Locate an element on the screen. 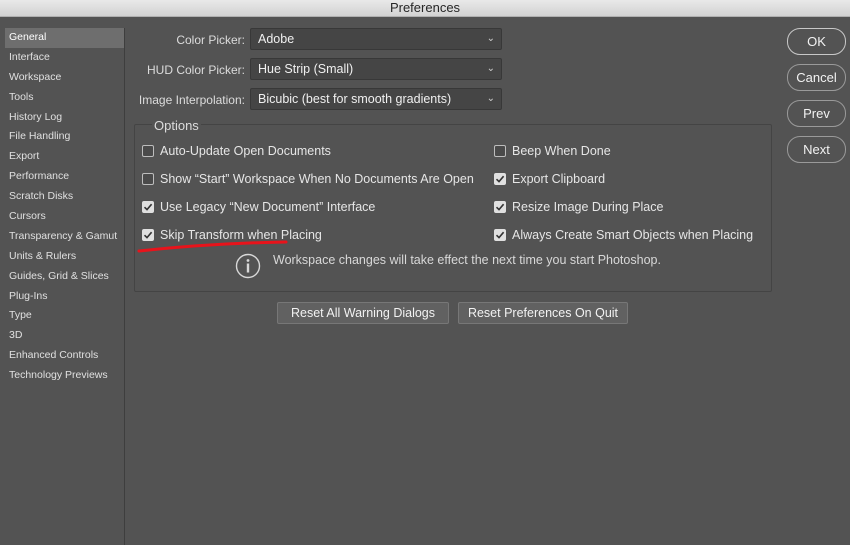 This screenshot has width=850, height=545. color-picker-select: Adobe ⌄ is located at coordinates (376, 39).